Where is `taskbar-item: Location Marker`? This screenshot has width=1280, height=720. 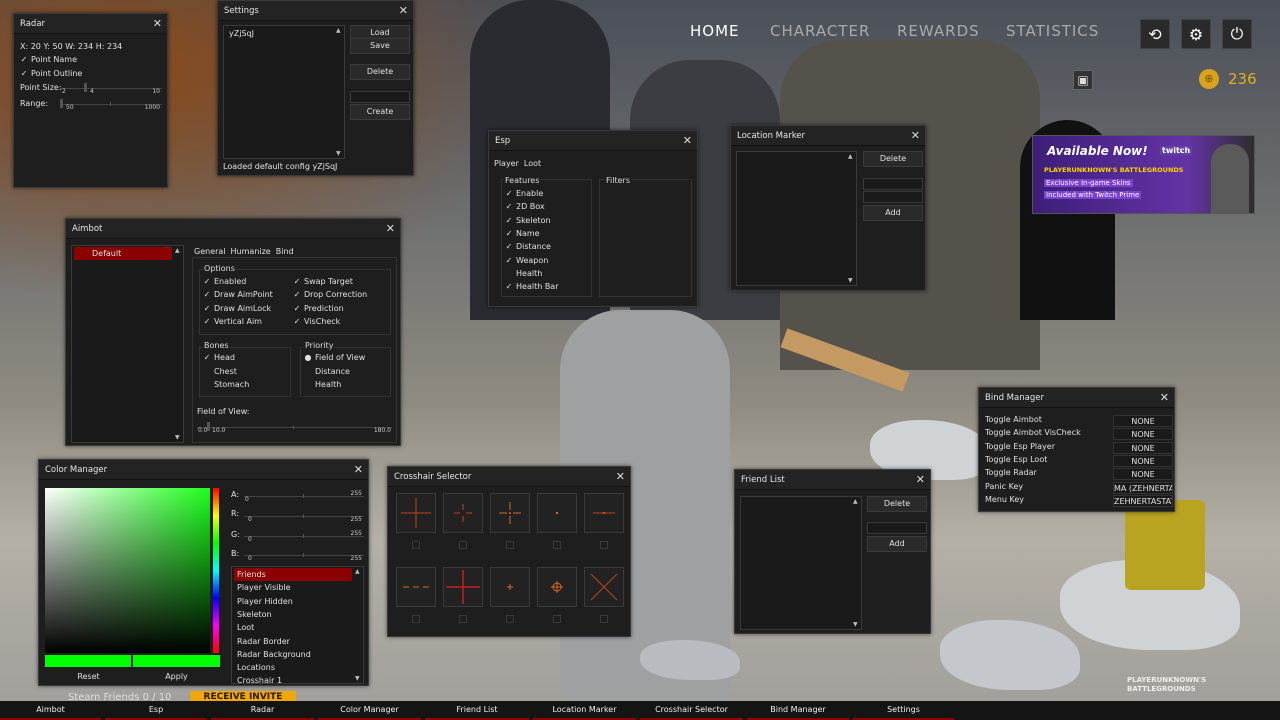 taskbar-item: Location Marker is located at coordinates (584, 710).